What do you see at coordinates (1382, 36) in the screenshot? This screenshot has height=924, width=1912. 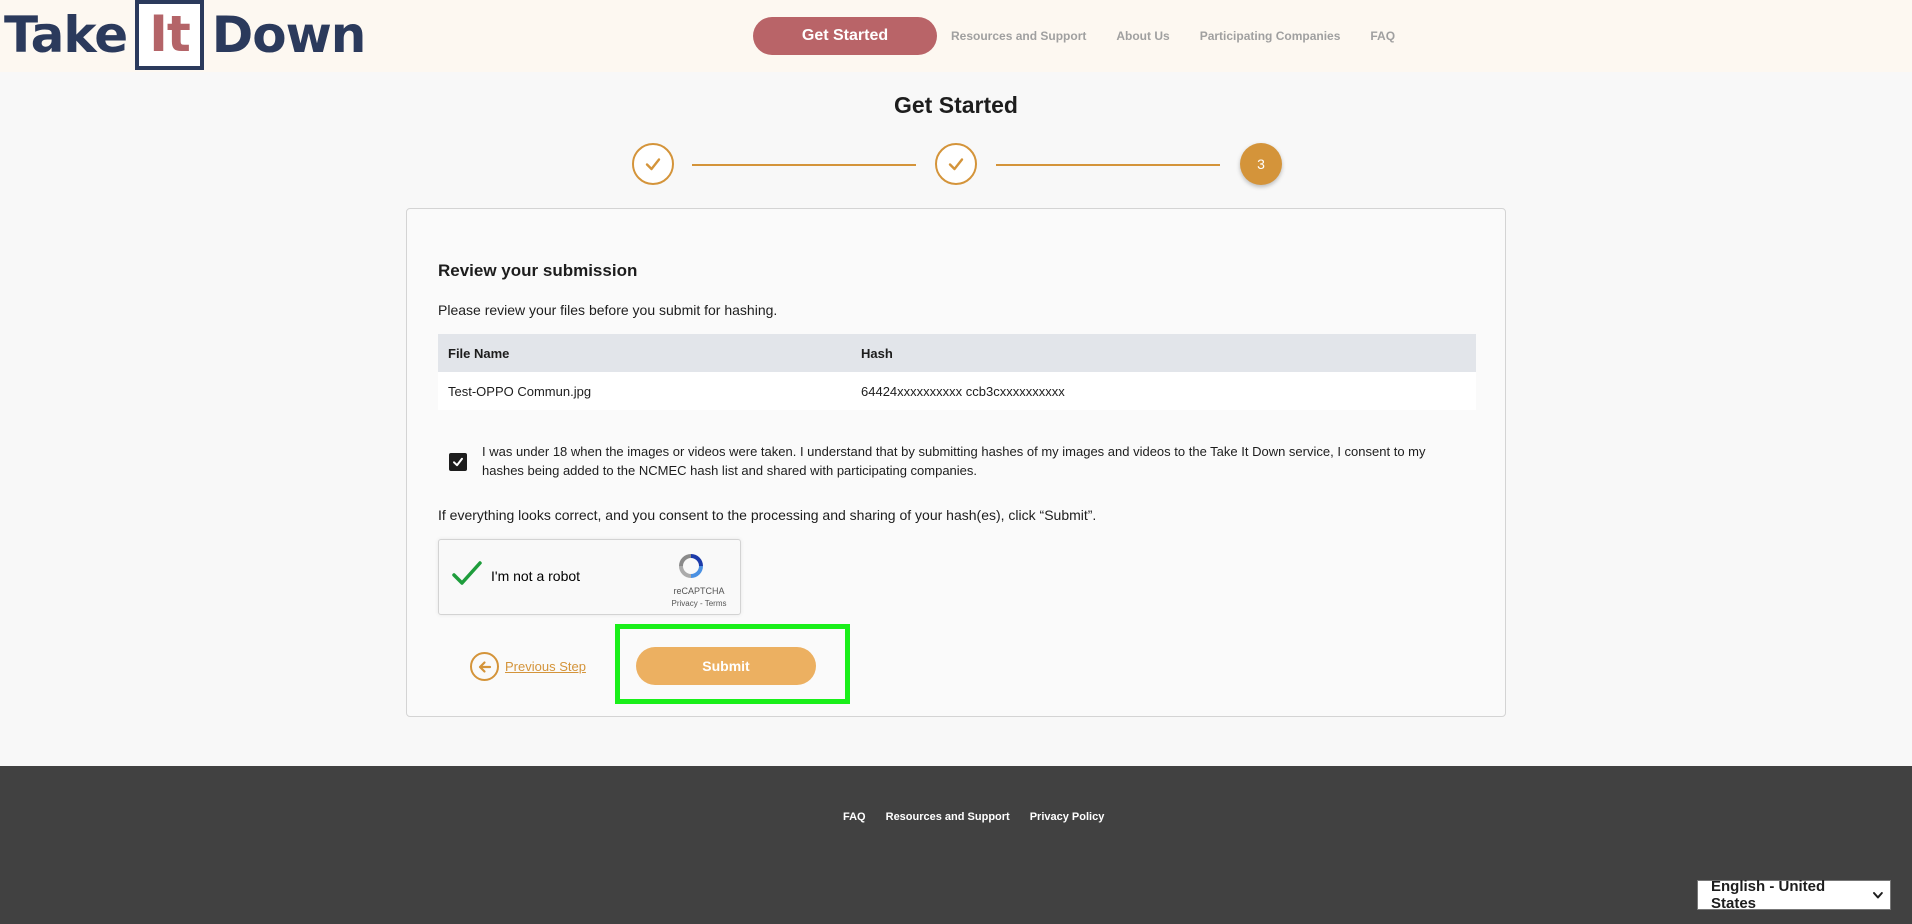 I see `nav-link-faq: FAQ` at bounding box center [1382, 36].